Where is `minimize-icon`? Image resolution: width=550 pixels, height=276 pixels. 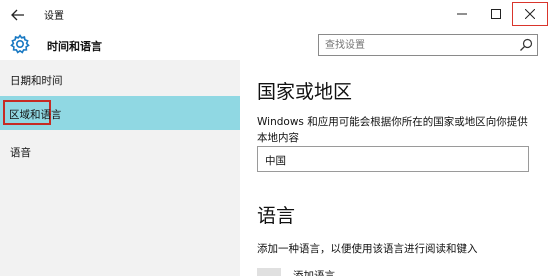 minimize-icon is located at coordinates (462, 14).